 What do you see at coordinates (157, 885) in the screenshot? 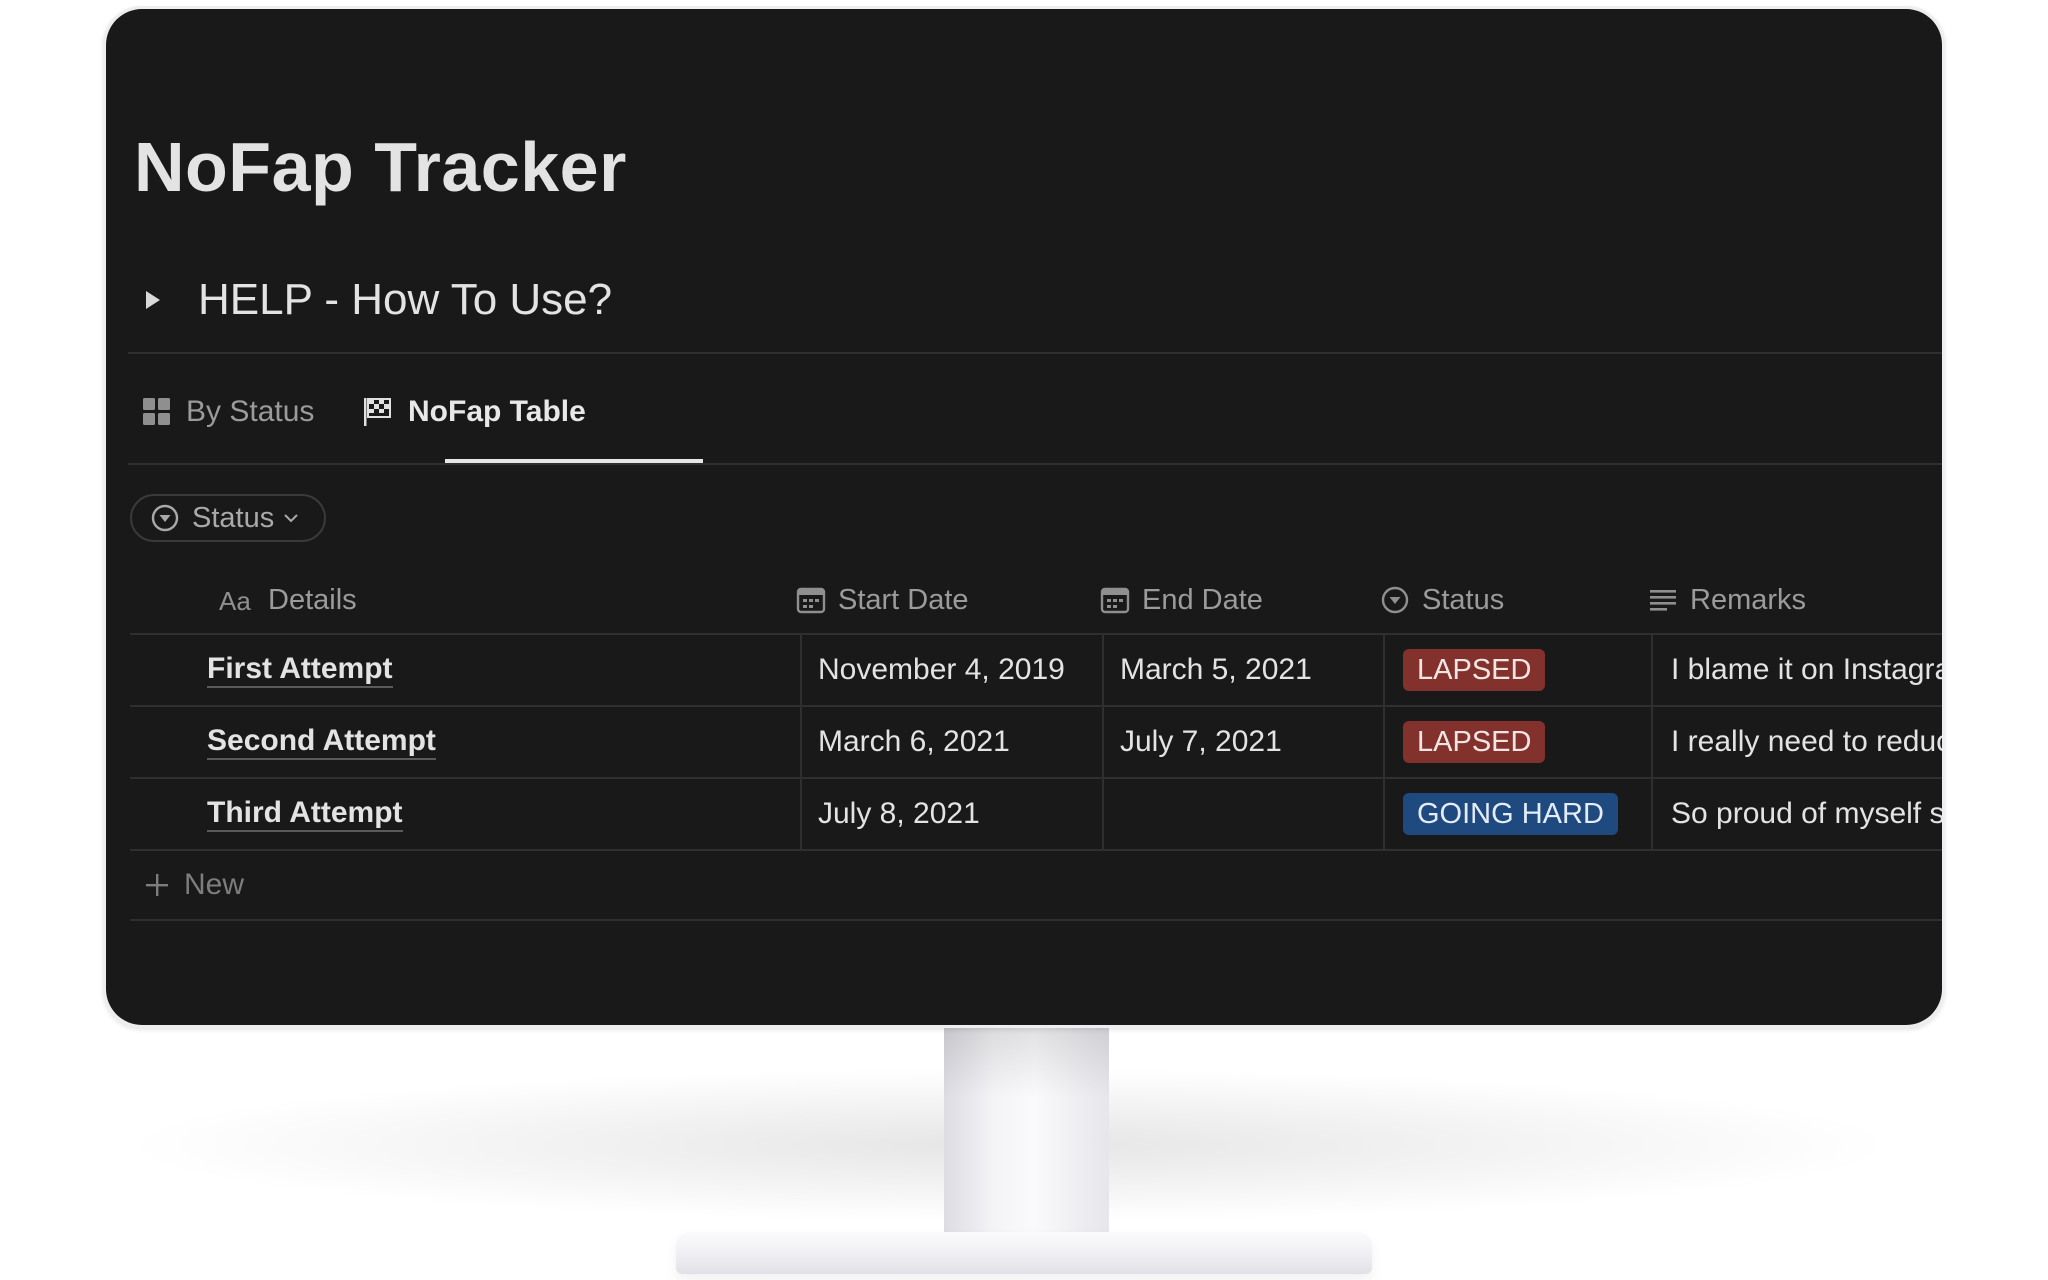
I see `plus-icon` at bounding box center [157, 885].